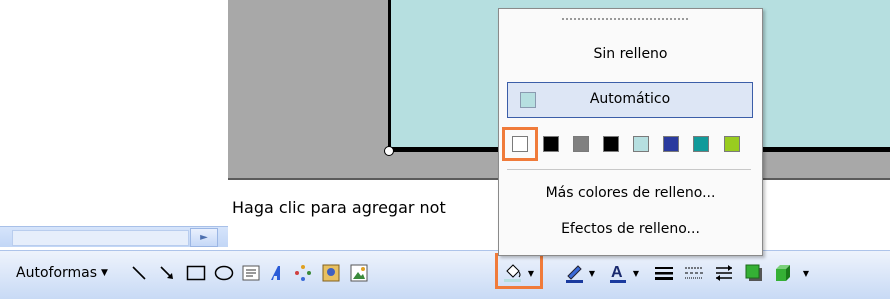  I want to click on shadow-style-button, so click(754, 273).